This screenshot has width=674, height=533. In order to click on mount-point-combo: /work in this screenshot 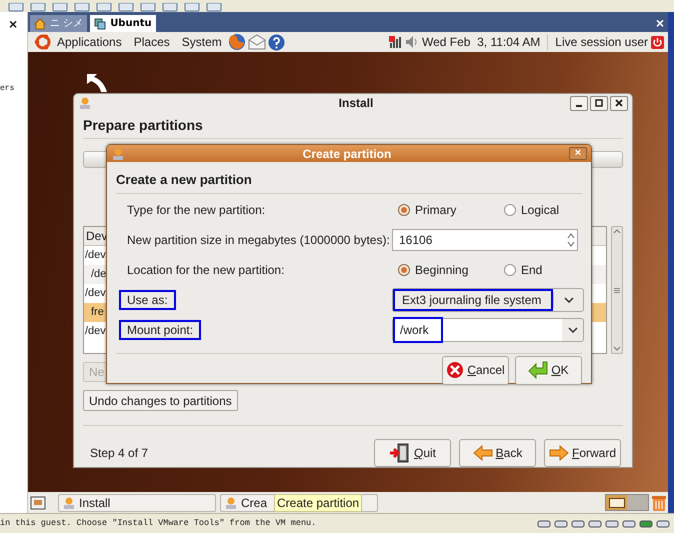, I will do `click(488, 330)`.